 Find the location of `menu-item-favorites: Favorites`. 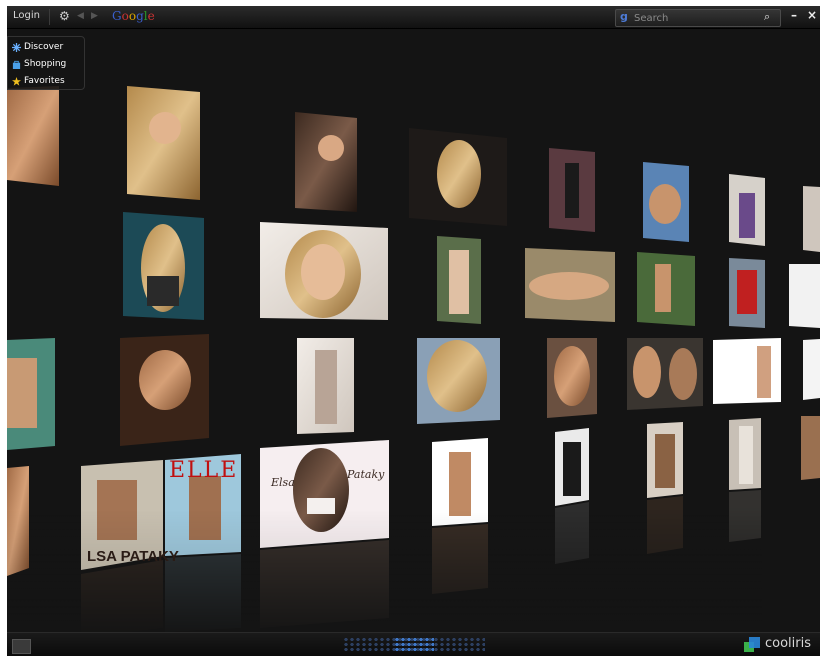

menu-item-favorites: Favorites is located at coordinates (38, 81).